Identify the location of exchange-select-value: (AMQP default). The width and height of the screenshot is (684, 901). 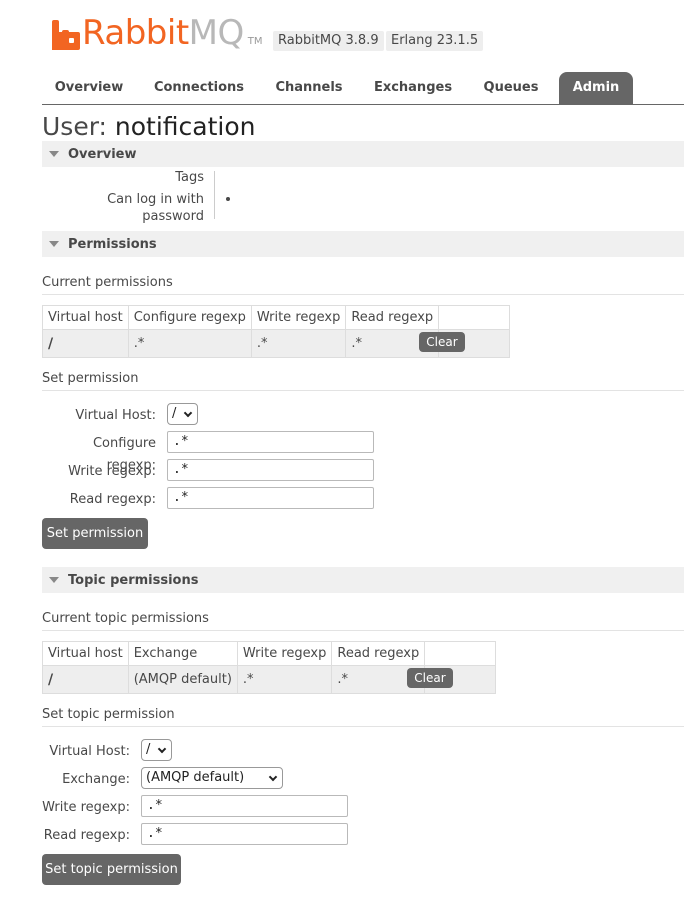
(195, 777).